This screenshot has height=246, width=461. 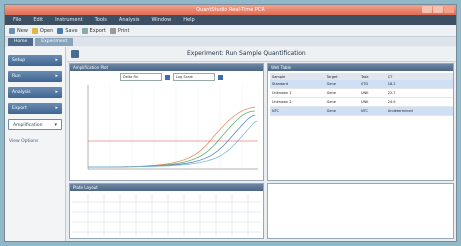 I want to click on panel-title: Amplification Plot, so click(x=166, y=67).